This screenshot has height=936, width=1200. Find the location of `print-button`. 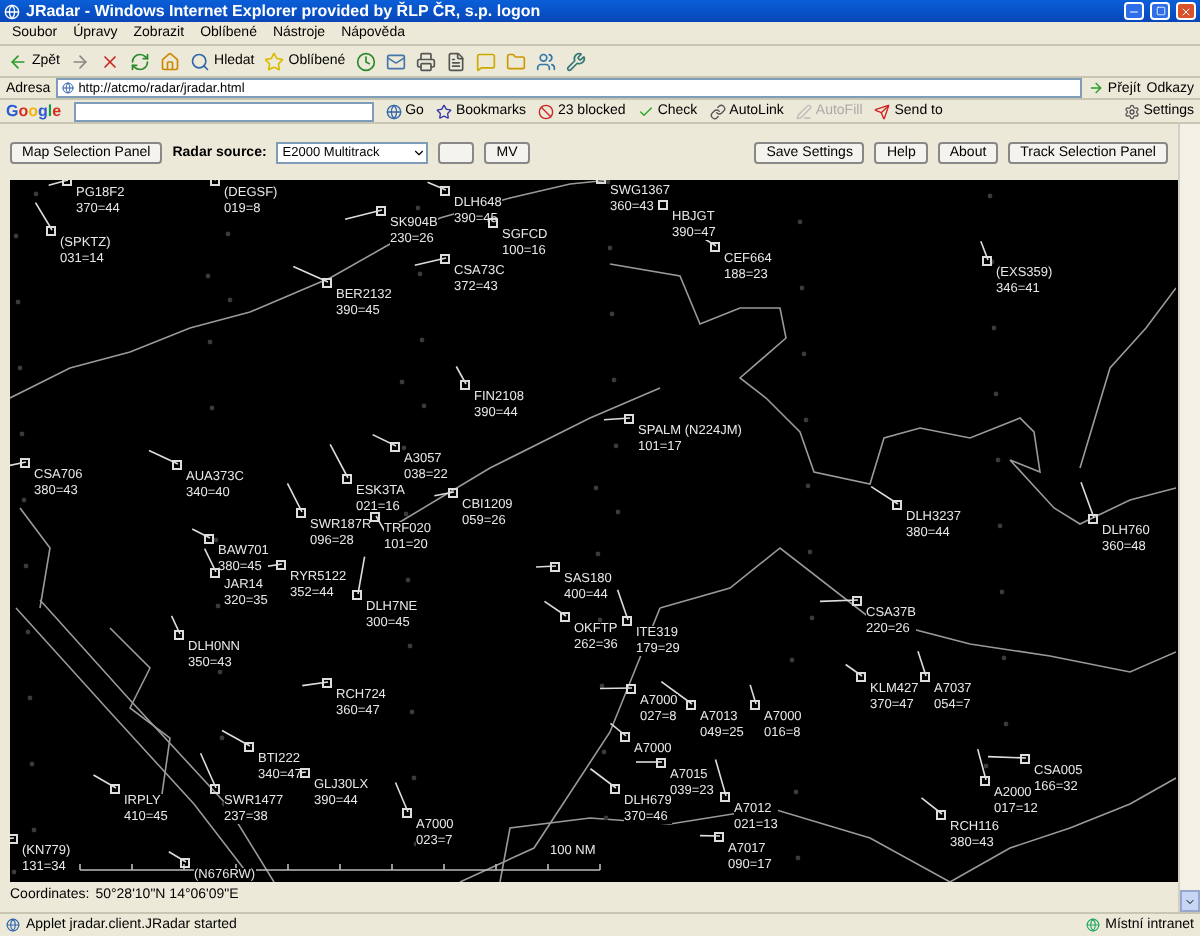

print-button is located at coordinates (425, 61).